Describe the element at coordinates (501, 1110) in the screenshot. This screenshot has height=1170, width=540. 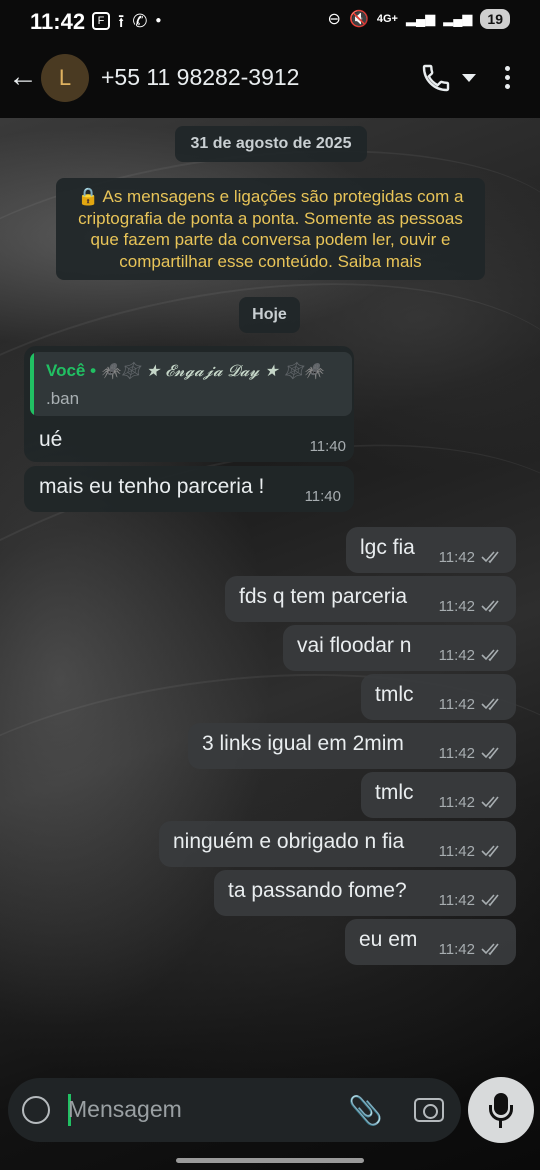
I see `voice-message-button` at that location.